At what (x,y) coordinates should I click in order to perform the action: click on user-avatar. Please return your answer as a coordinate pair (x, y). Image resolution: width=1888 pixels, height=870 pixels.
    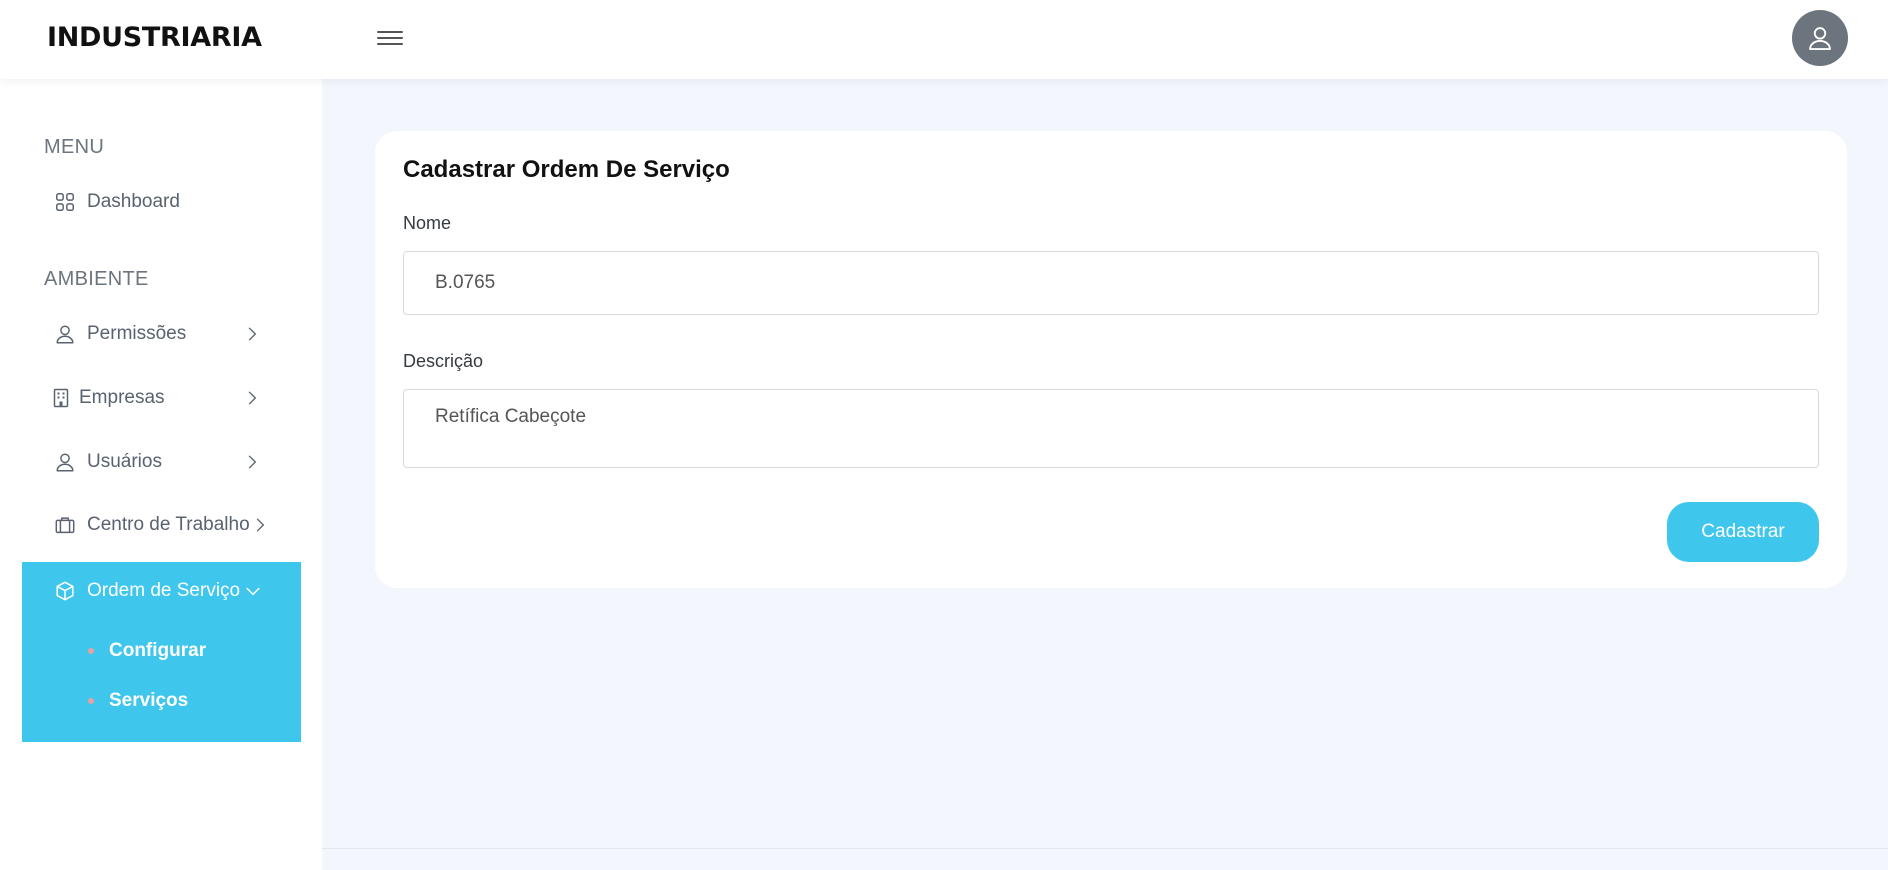
    Looking at the image, I should click on (1820, 38).